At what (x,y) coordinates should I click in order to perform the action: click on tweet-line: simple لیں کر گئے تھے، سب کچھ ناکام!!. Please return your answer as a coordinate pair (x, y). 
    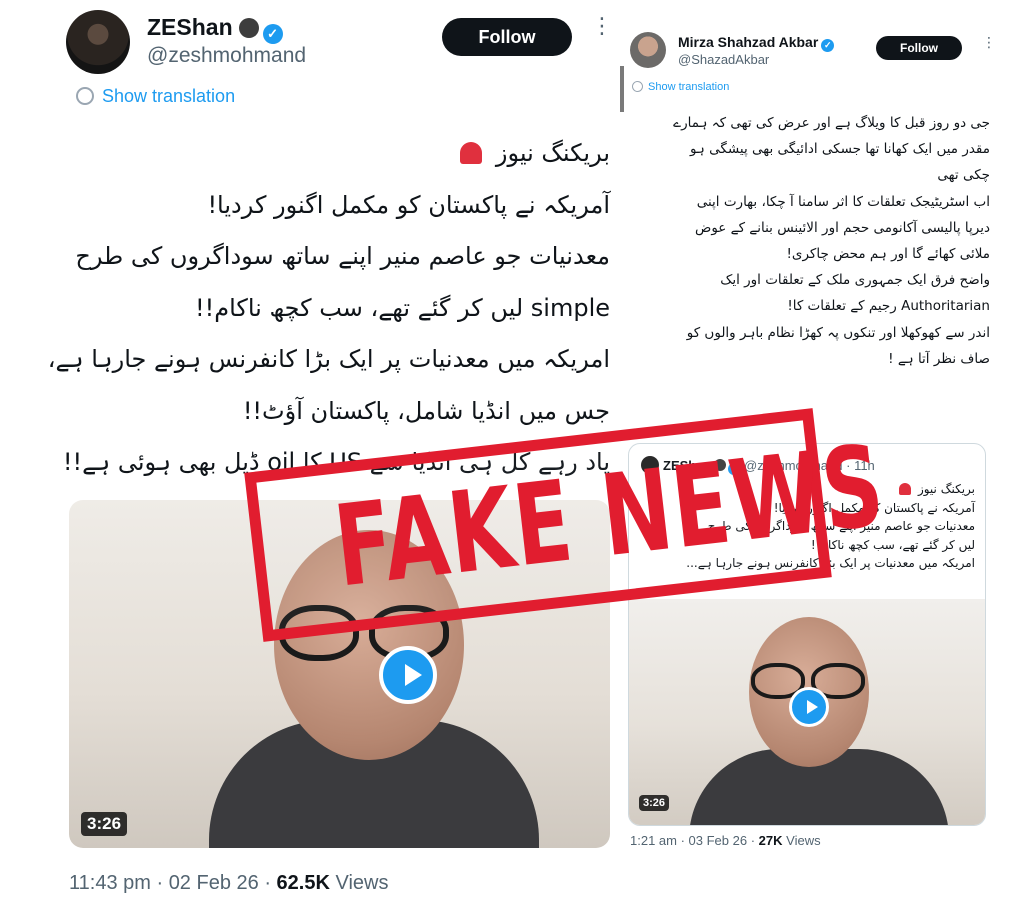
    Looking at the image, I should click on (402, 307).